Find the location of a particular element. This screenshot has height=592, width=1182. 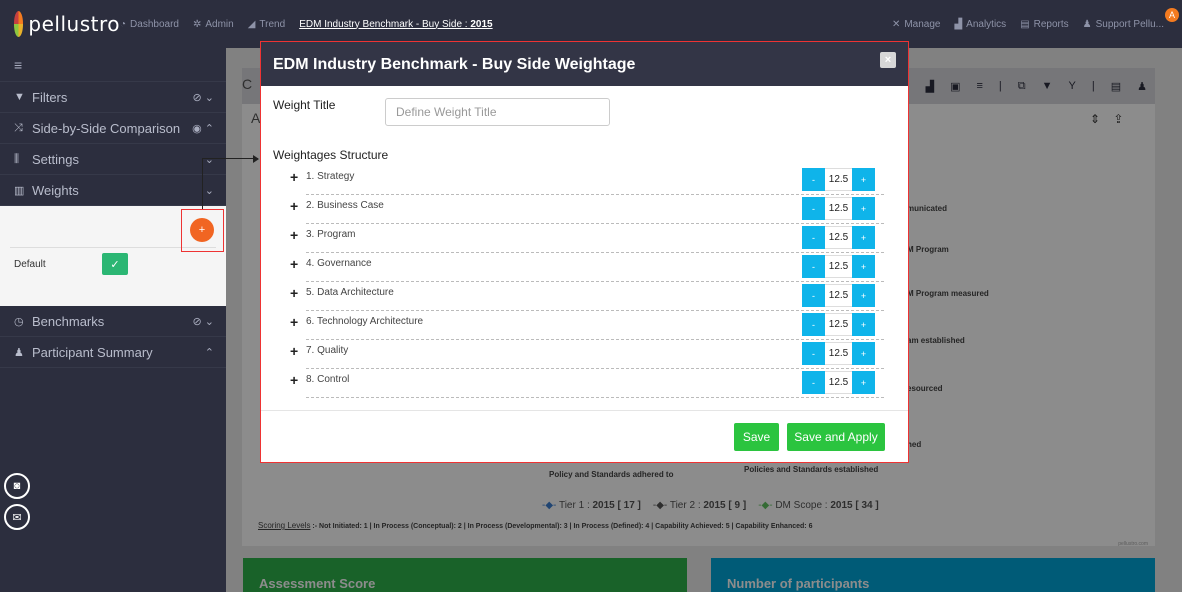

sidebar-item-weights: ▥ Weights ⌄ is located at coordinates (113, 190).